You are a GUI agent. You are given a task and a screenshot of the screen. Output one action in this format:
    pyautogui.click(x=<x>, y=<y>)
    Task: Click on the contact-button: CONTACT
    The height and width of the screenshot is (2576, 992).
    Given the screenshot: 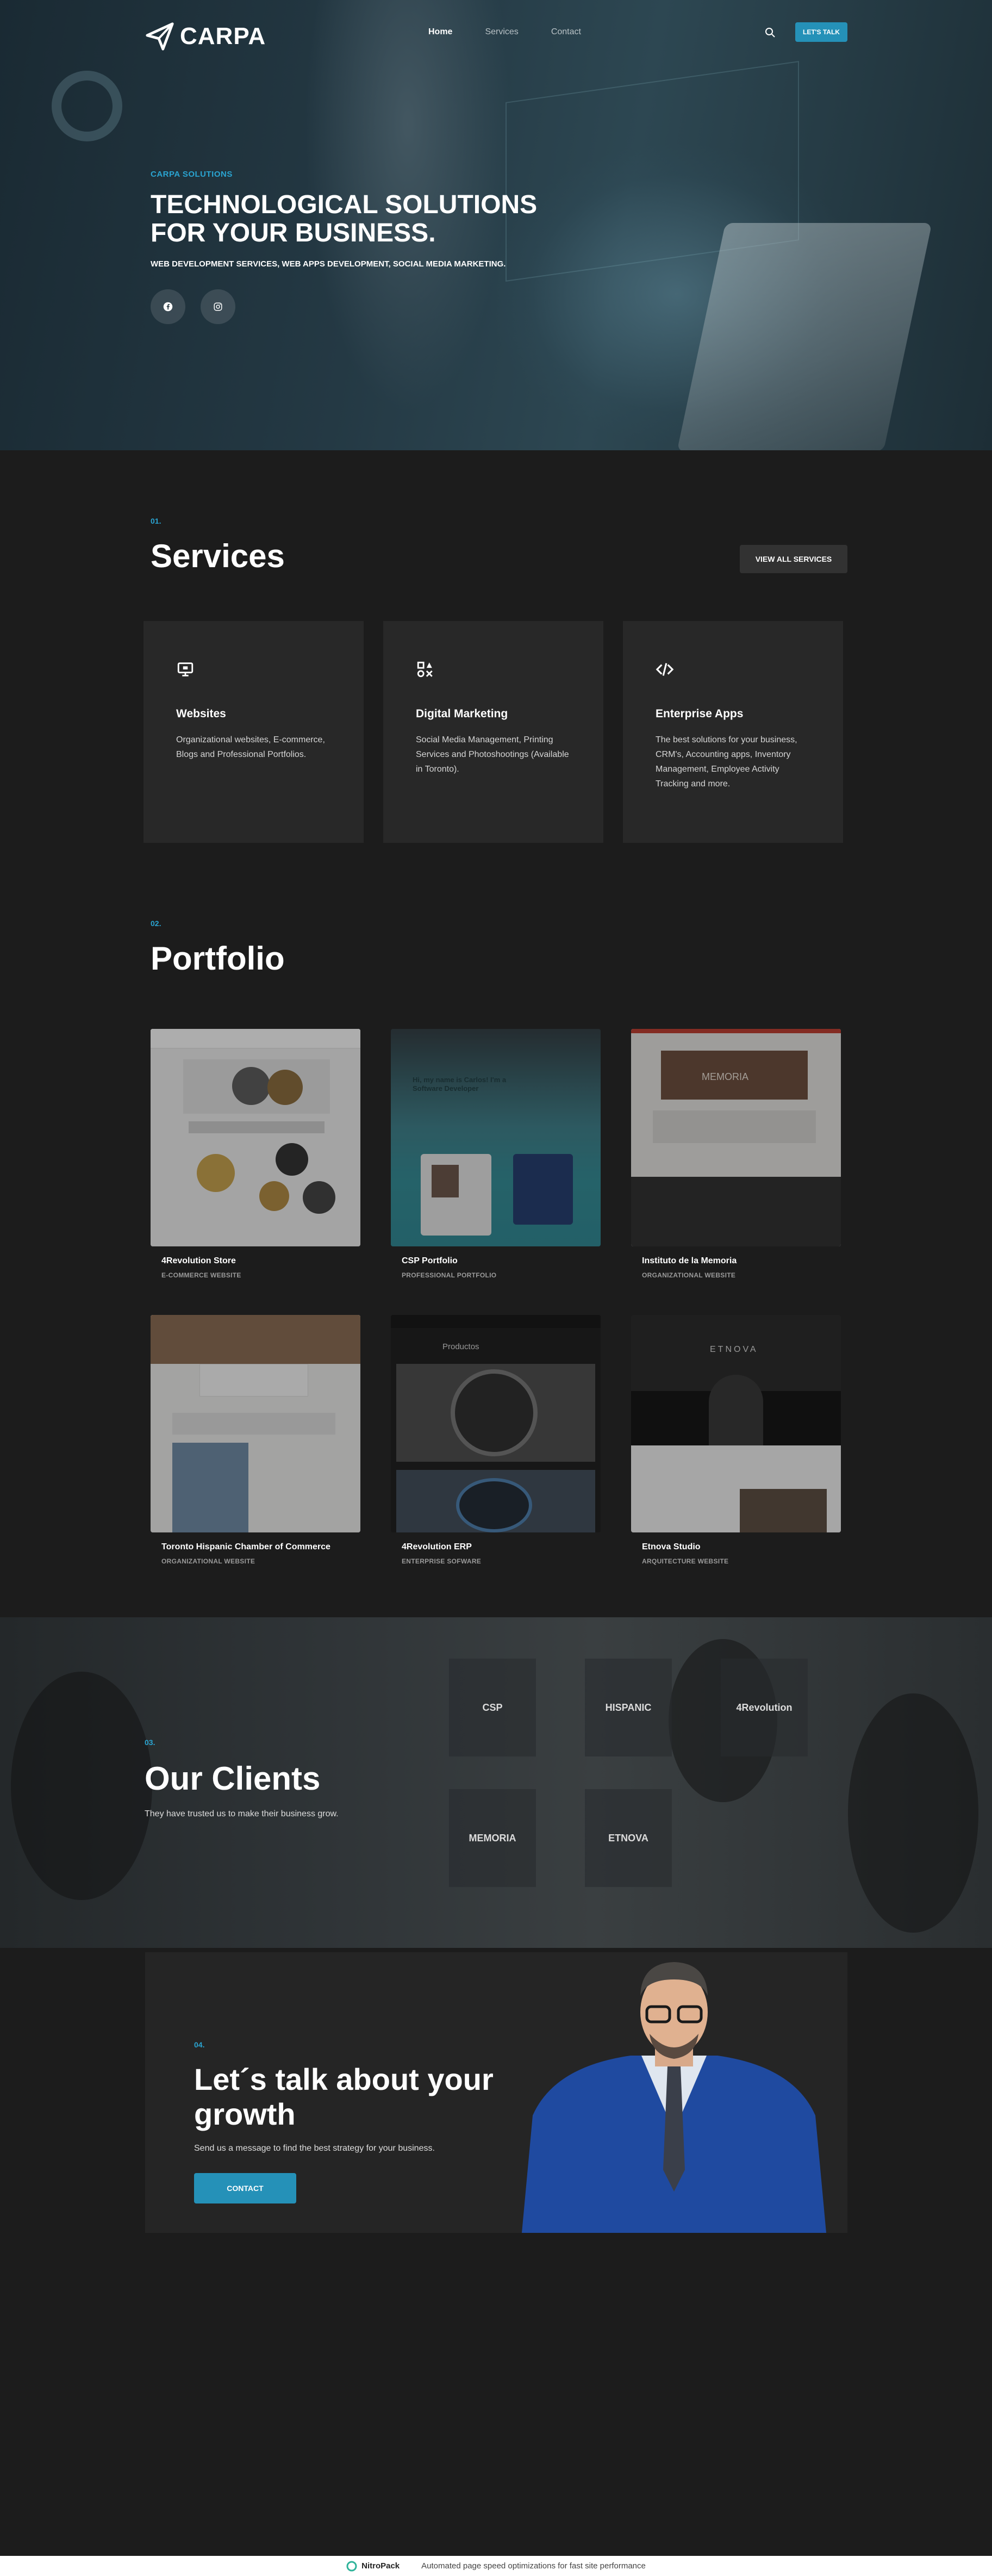 What is the action you would take?
    pyautogui.click(x=245, y=2188)
    